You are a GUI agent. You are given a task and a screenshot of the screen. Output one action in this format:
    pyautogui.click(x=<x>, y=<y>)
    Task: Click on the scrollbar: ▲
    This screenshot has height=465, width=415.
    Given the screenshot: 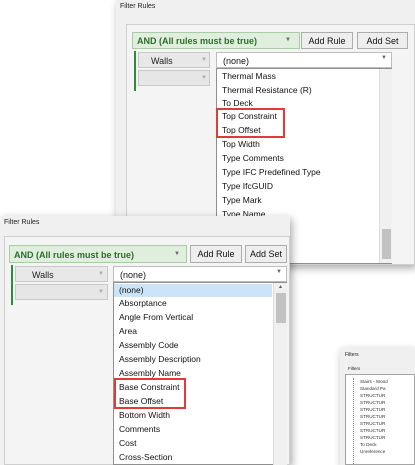 What is the action you would take?
    pyautogui.click(x=280, y=374)
    